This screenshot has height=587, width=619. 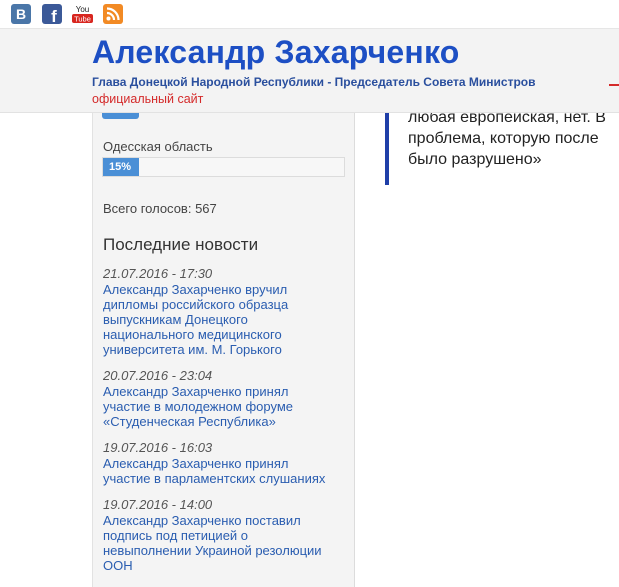 What do you see at coordinates (503, 138) in the screenshot?
I see `quote-line: проблема, которую после` at bounding box center [503, 138].